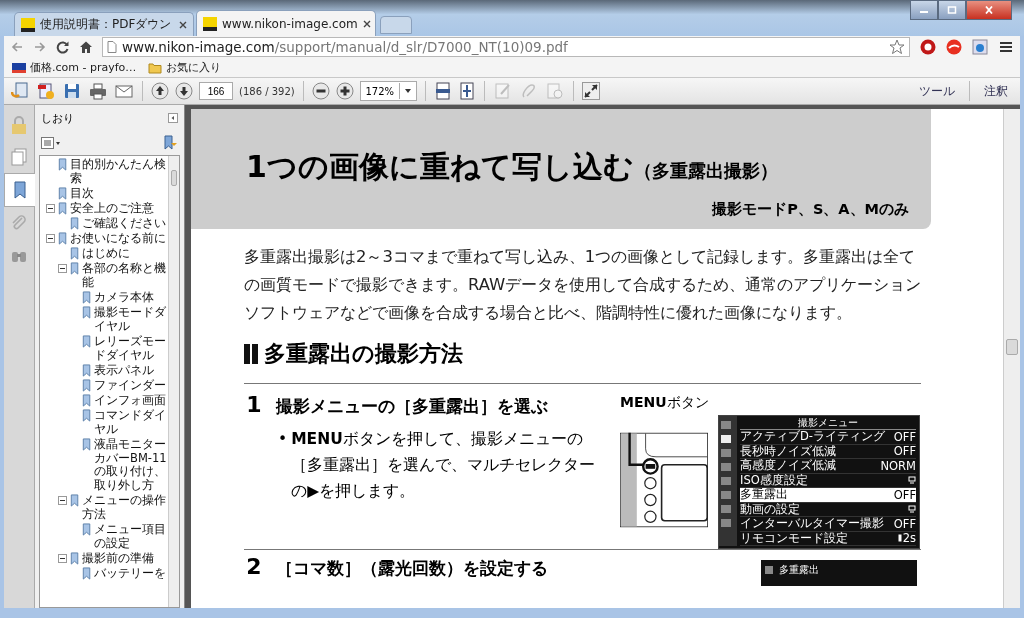  I want to click on step-number: 1, so click(254, 404).